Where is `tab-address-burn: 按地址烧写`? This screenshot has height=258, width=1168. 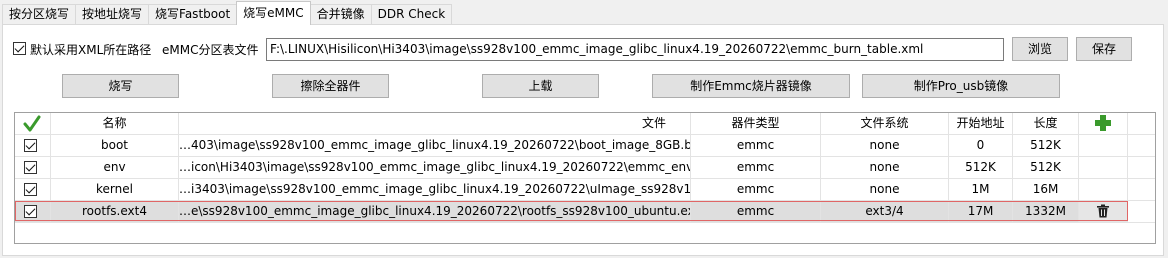
tab-address-burn: 按地址烧写 is located at coordinates (112, 14).